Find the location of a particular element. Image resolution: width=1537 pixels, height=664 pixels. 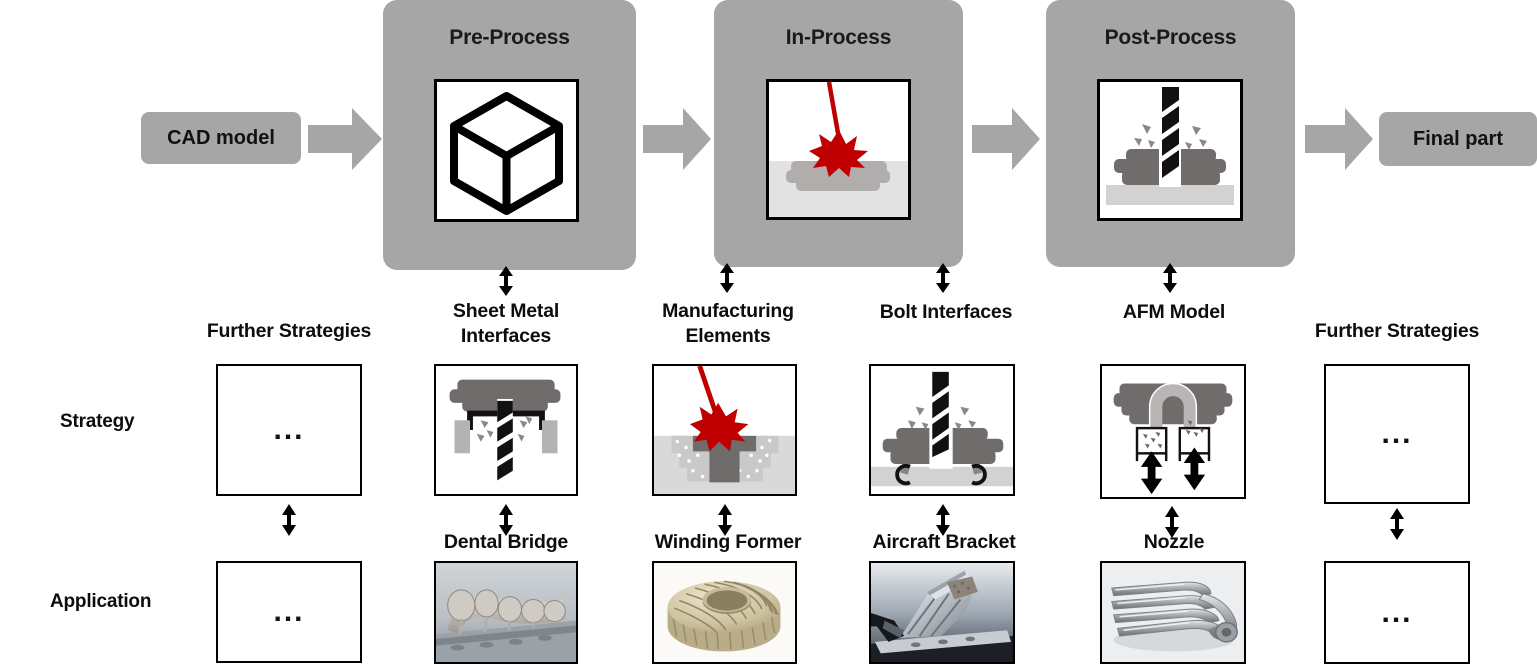

laser-melting-icon is located at coordinates (838, 149).